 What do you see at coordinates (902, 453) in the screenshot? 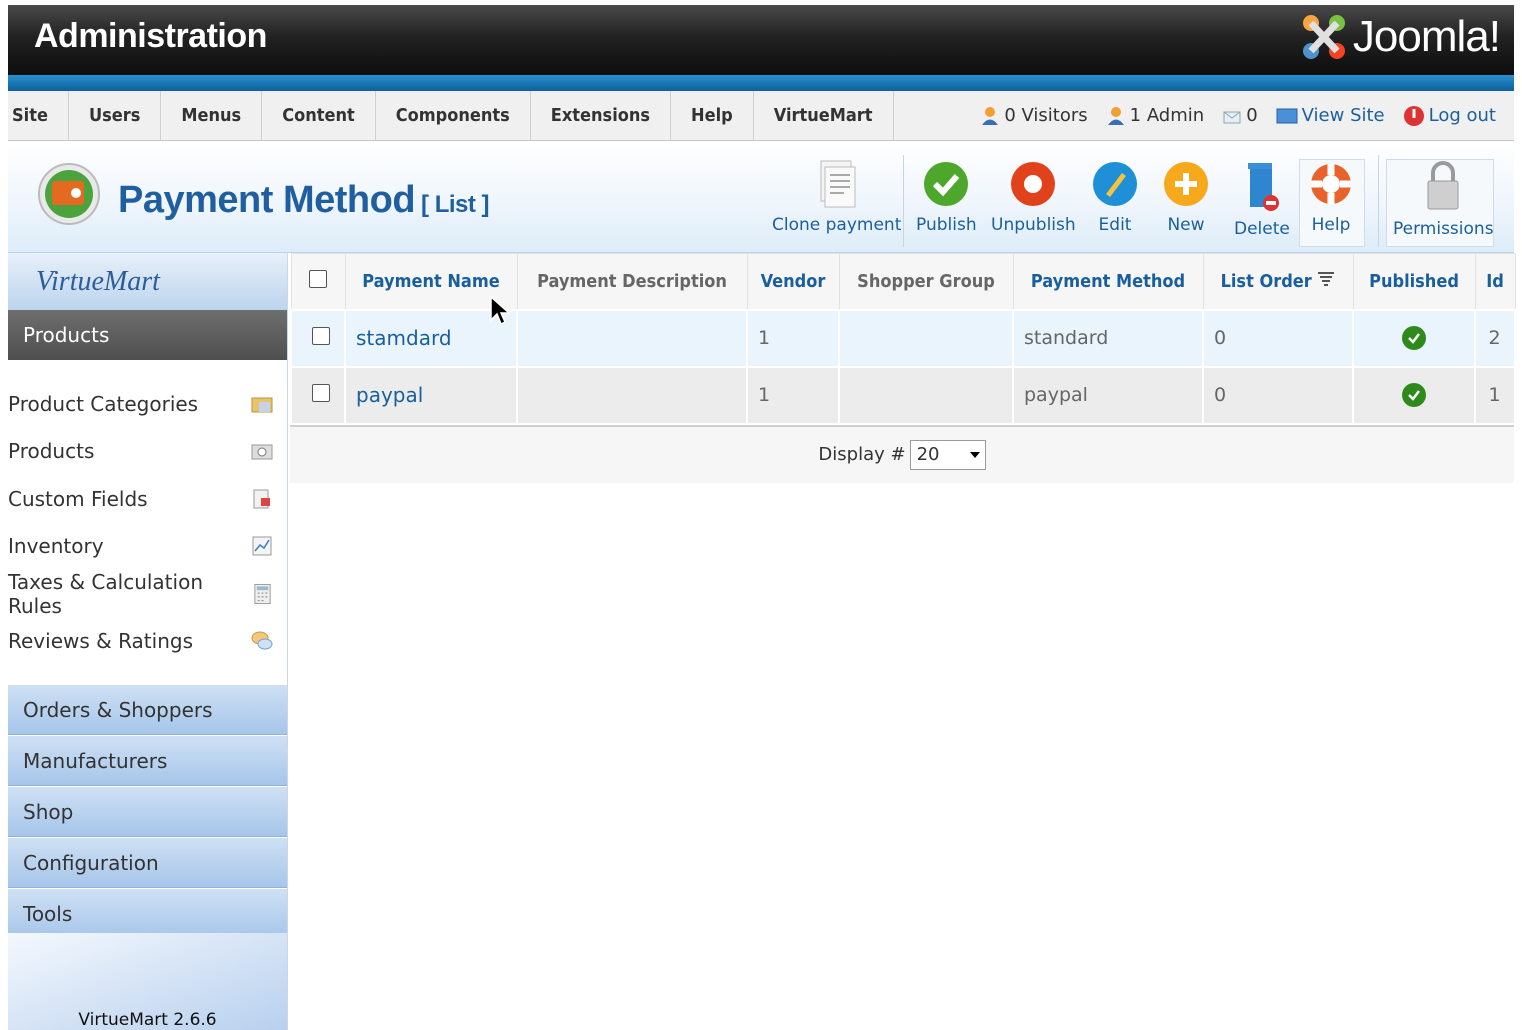
I see `table-footer: Display # 20` at bounding box center [902, 453].